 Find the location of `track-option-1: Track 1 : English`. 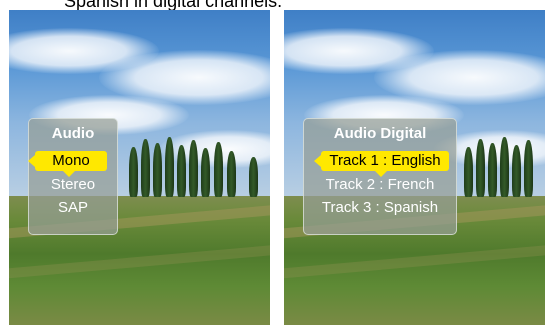

track-option-1: Track 1 : English is located at coordinates (385, 161).